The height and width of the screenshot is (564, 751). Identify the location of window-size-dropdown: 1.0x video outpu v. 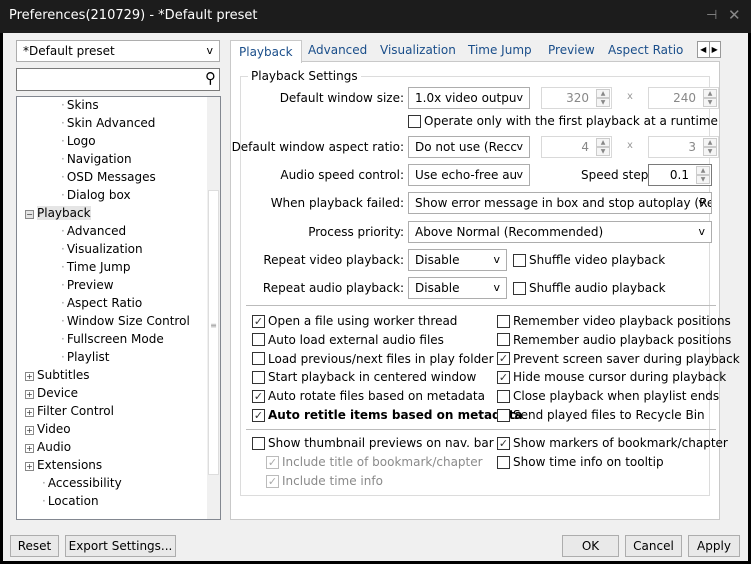
(469, 98).